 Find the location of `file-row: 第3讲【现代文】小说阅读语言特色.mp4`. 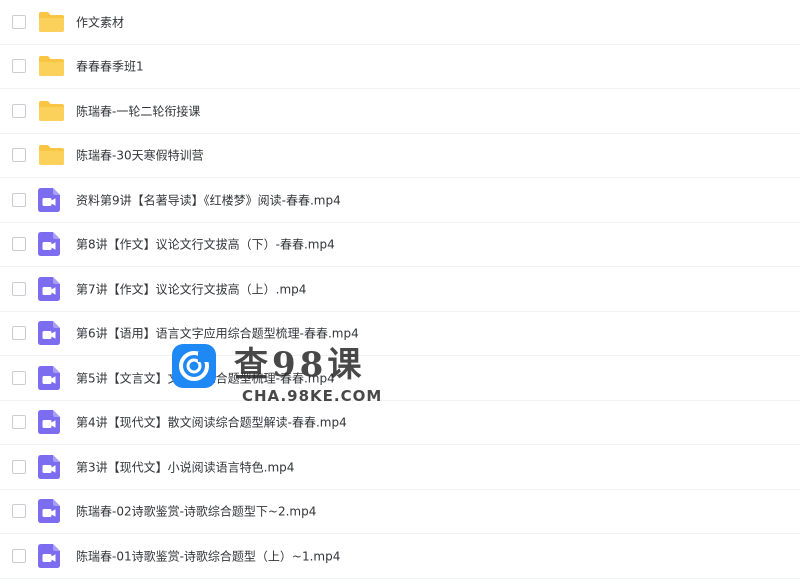

file-row: 第3讲【现代文】小说阅读语言特色.mp4 is located at coordinates (400, 467).